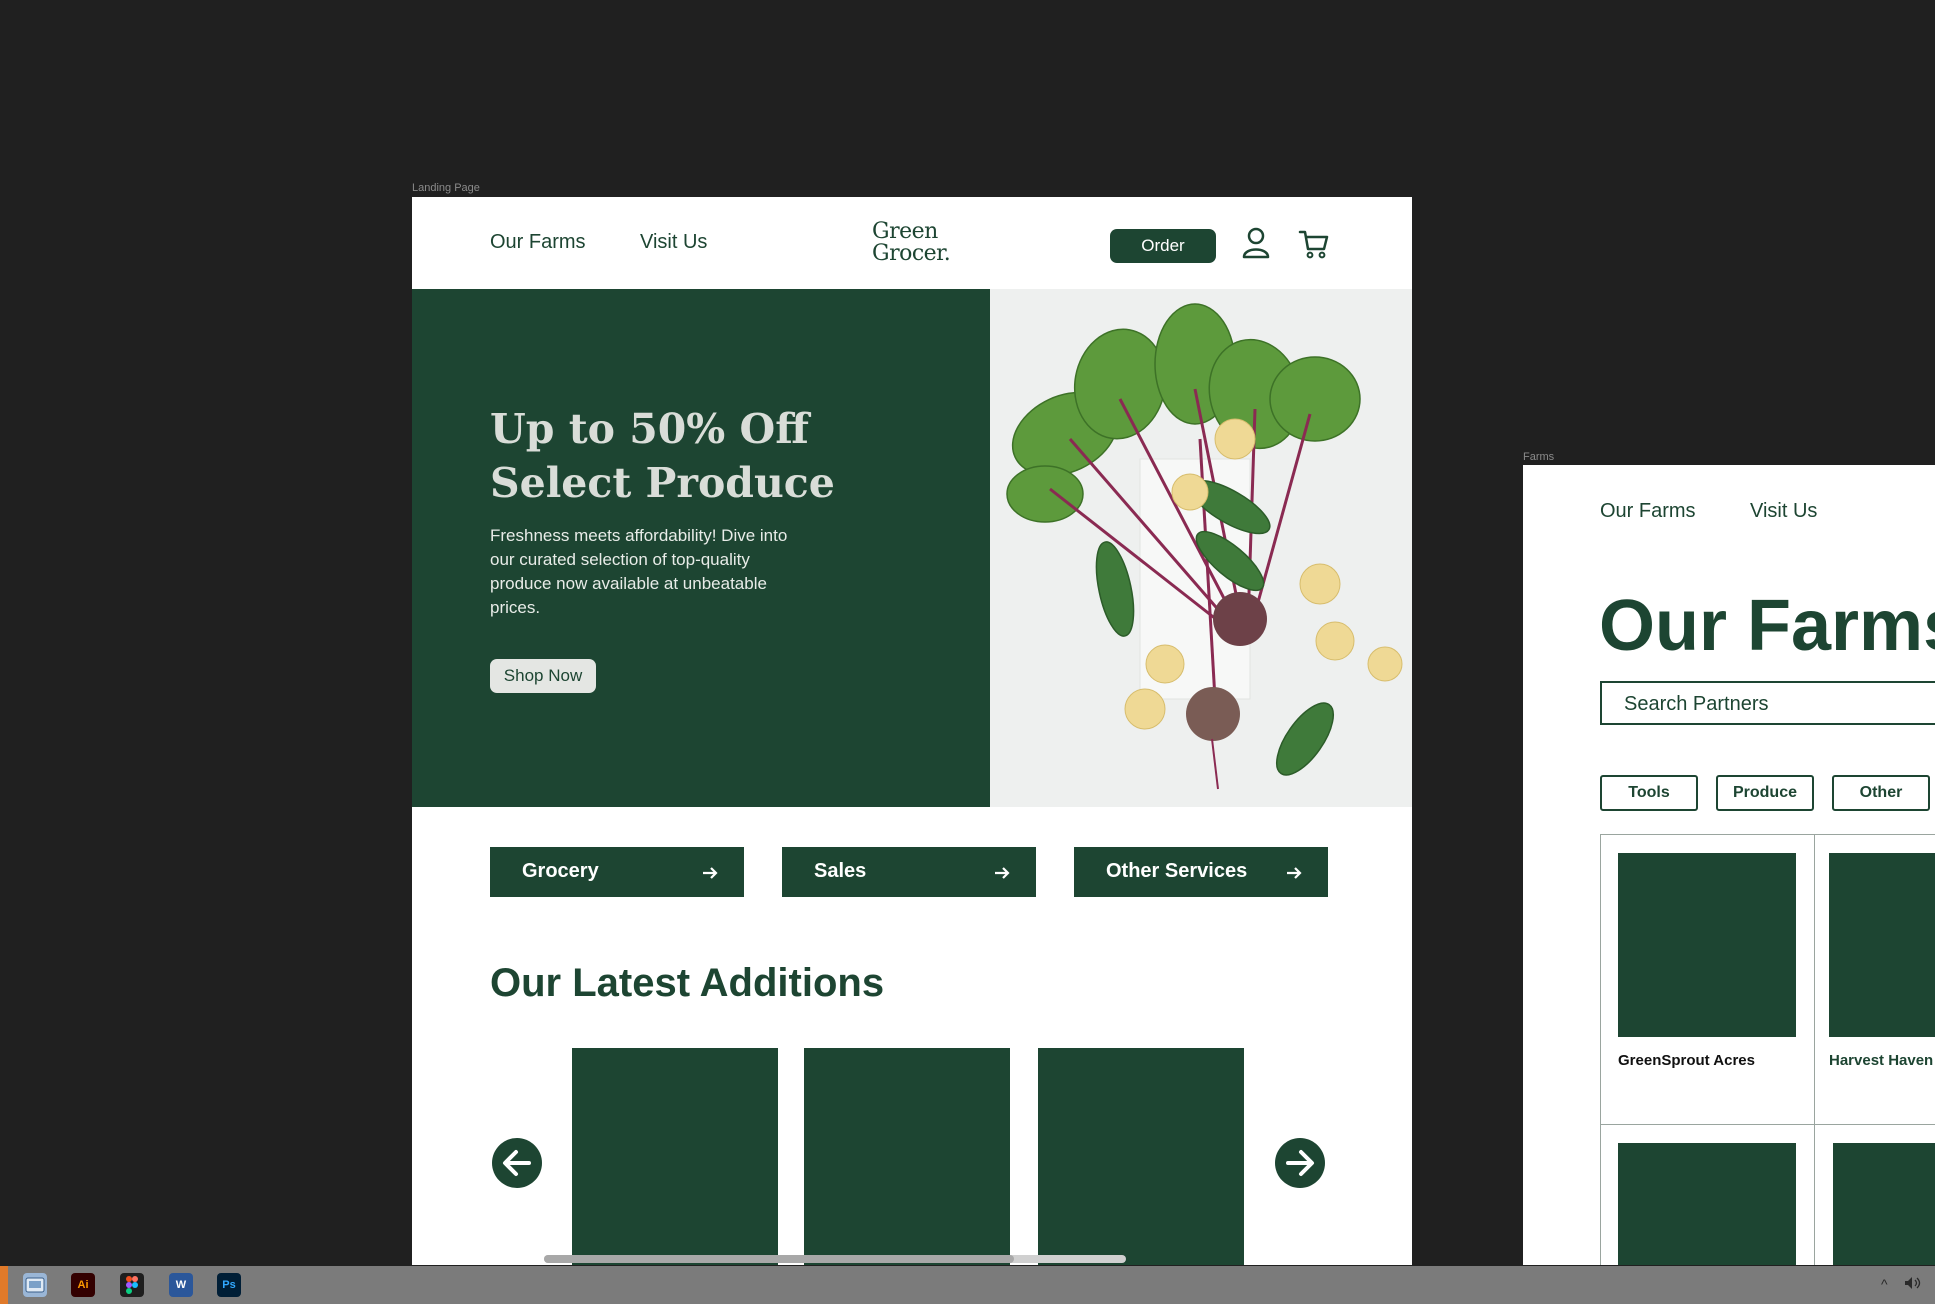 The image size is (1935, 1304). What do you see at coordinates (617, 872) in the screenshot?
I see `category-grocery-button: Grocery` at bounding box center [617, 872].